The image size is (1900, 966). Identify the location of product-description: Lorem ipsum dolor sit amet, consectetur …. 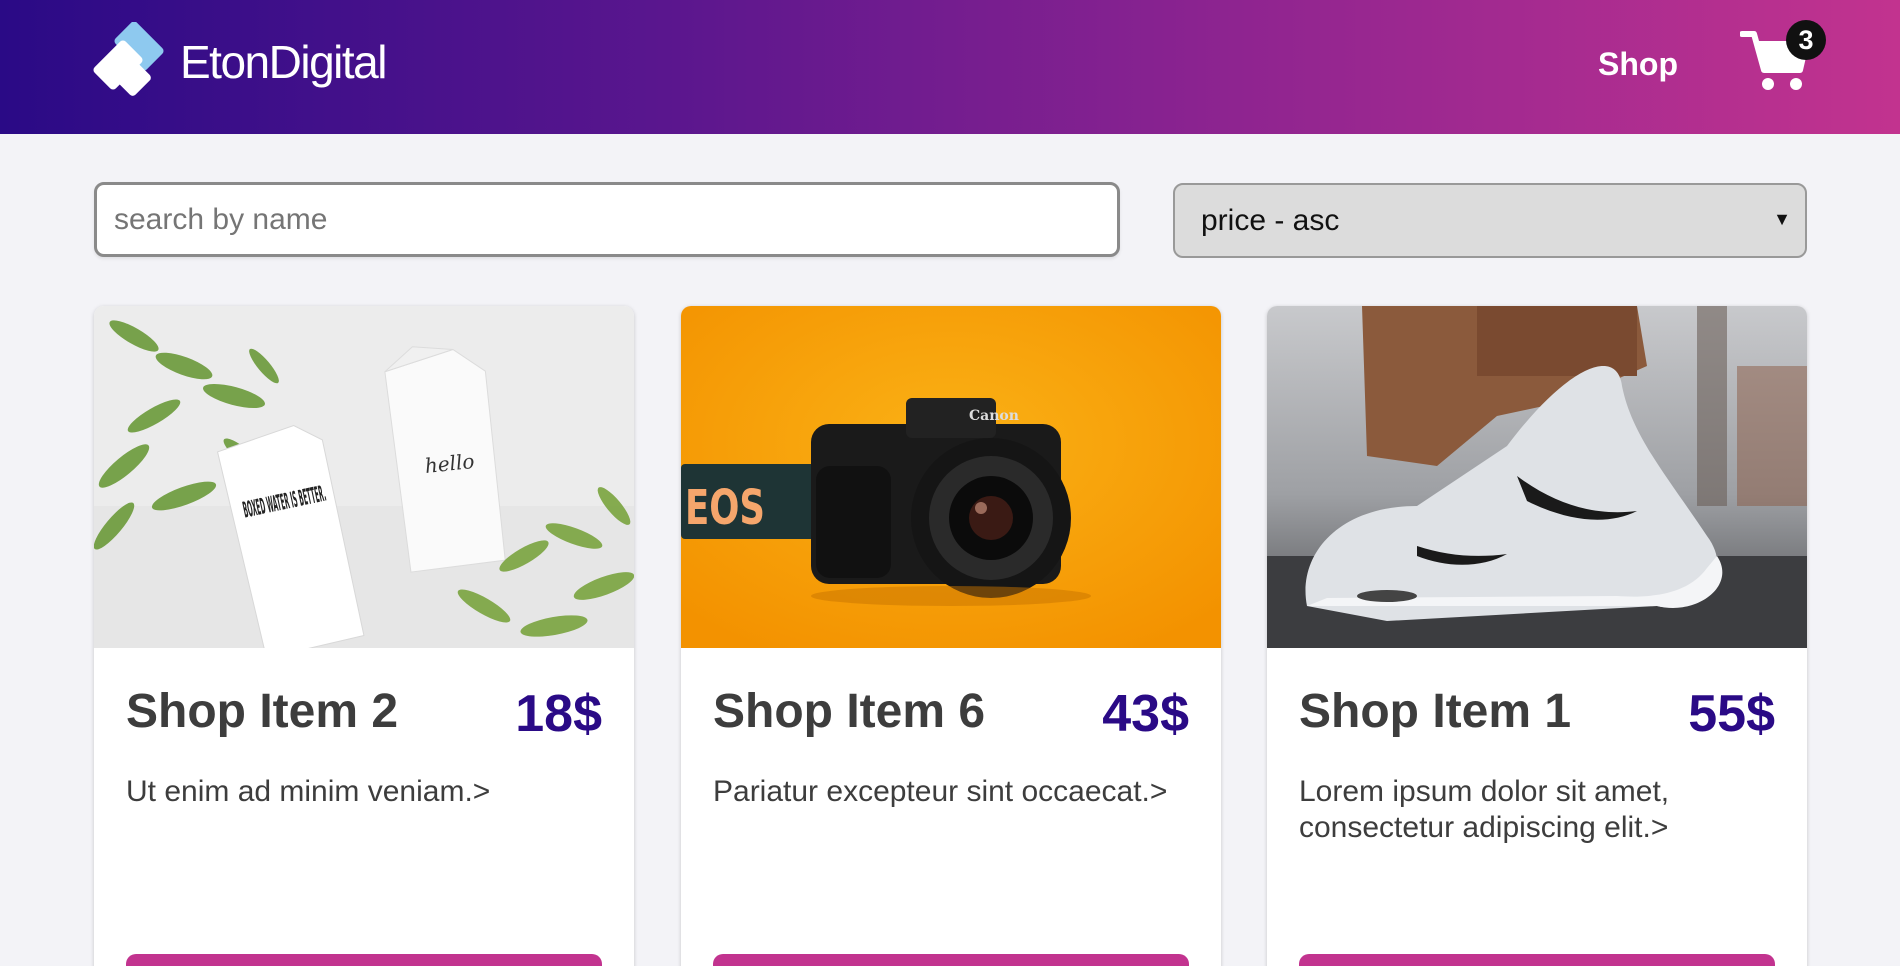
(1484, 809).